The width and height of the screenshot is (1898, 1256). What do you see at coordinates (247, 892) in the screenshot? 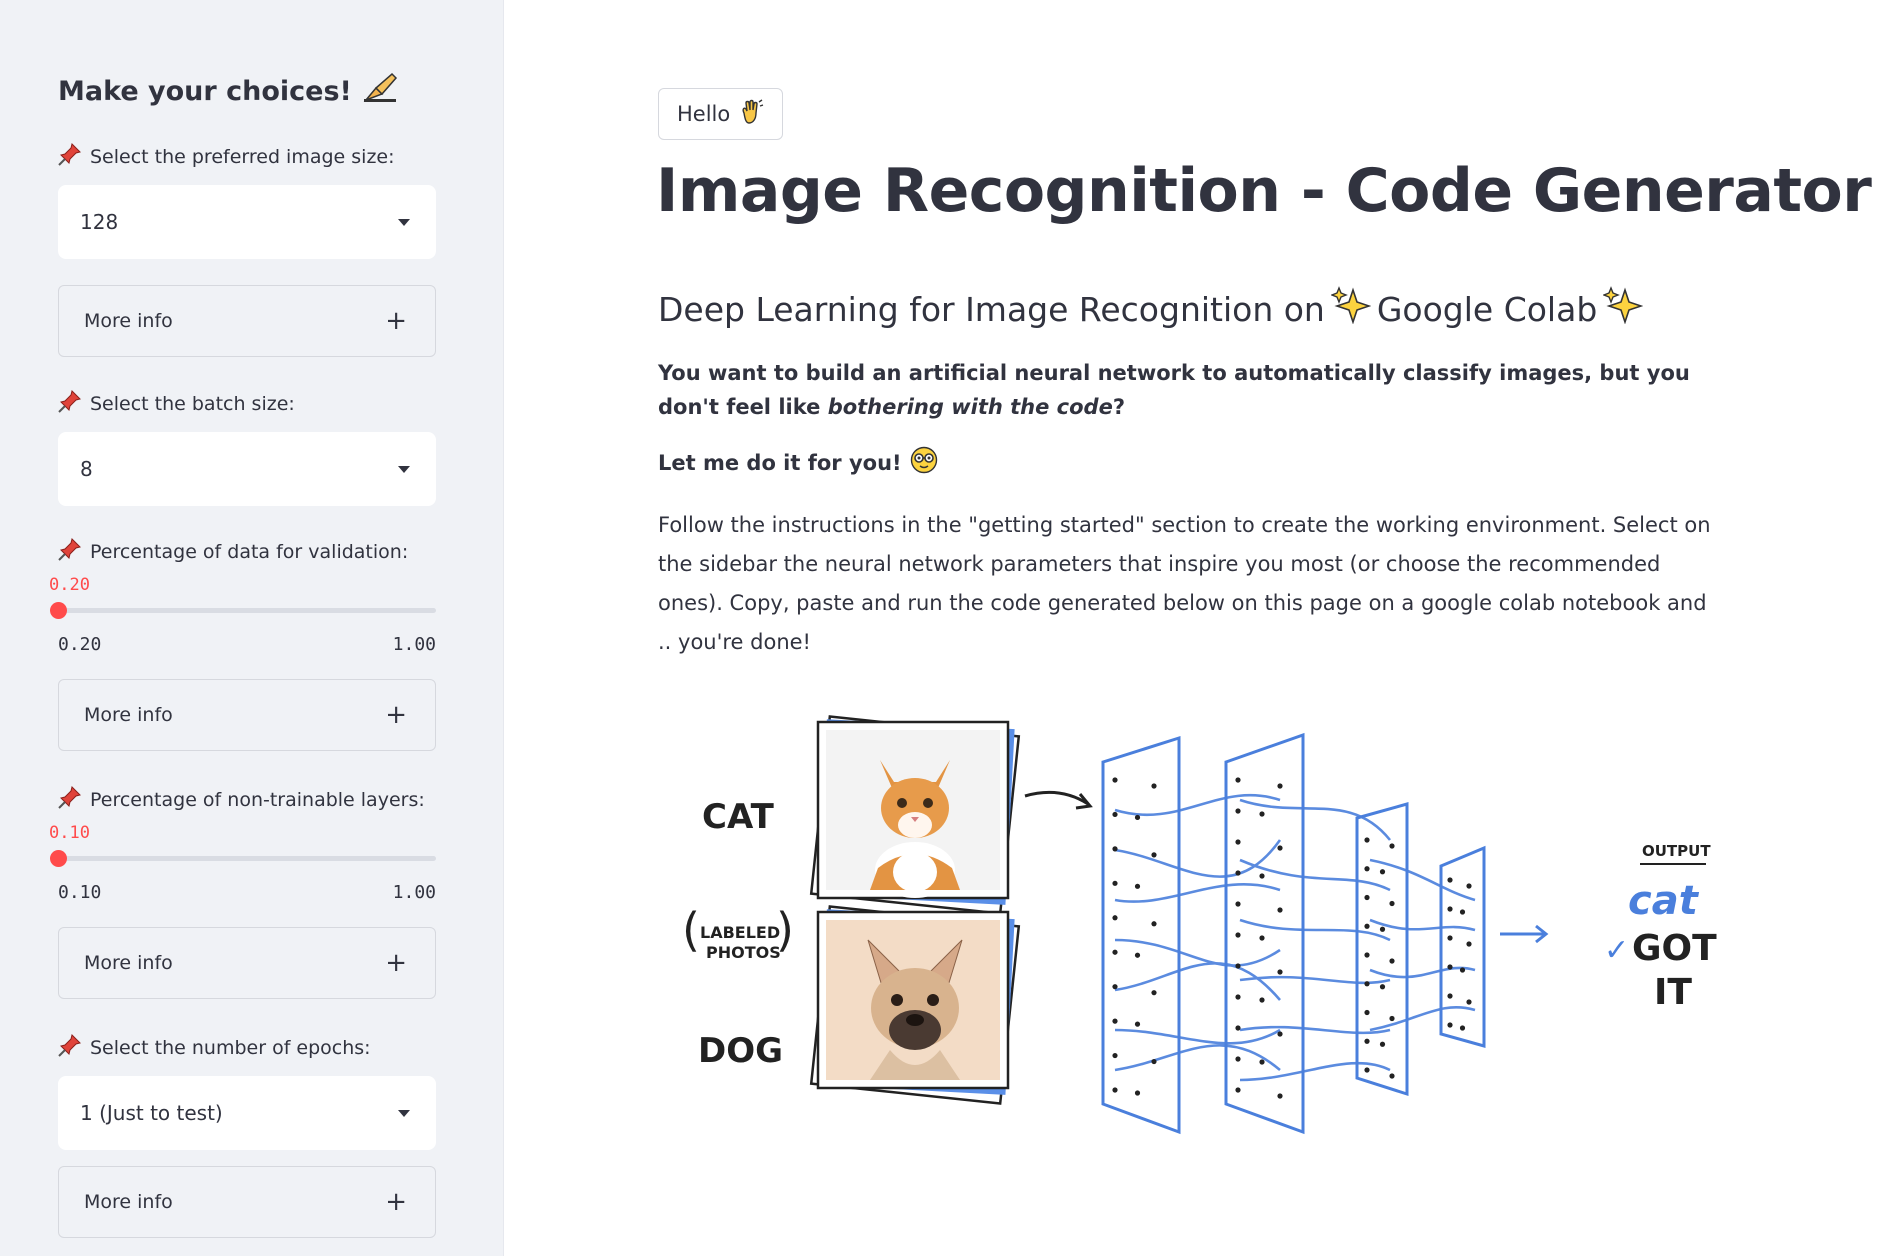
I see `non-trainable-slider-range: 0.10 1.00` at bounding box center [247, 892].